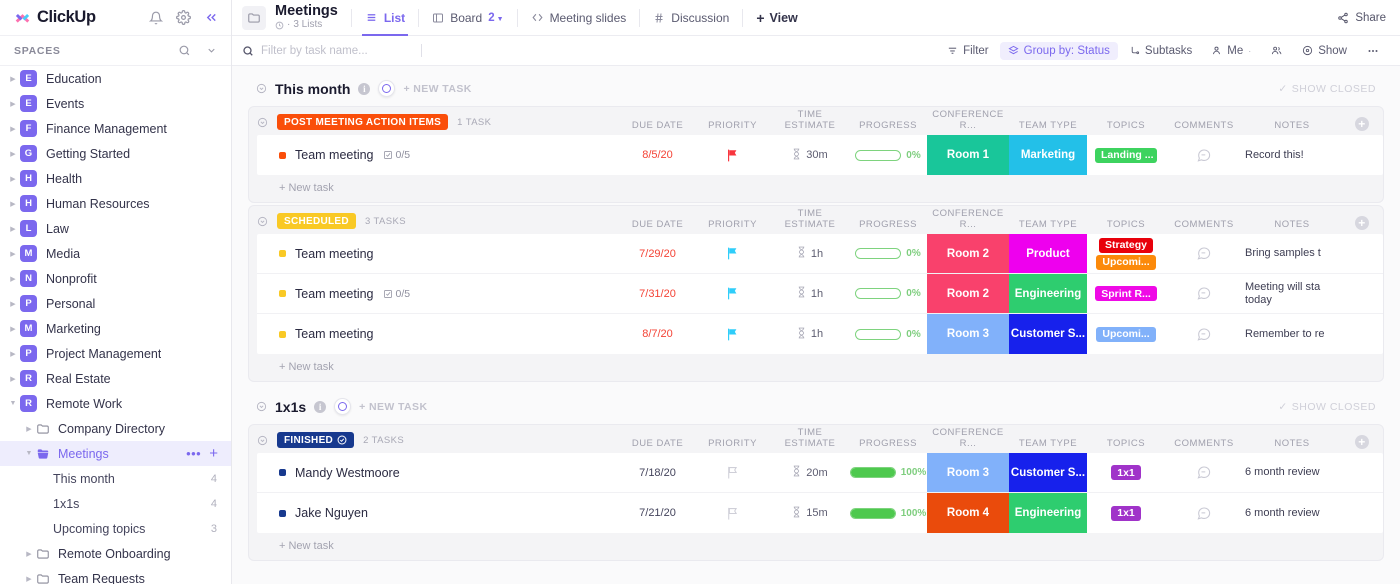 This screenshot has height=584, width=1400. Describe the element at coordinates (810, 472) in the screenshot. I see `time-estimate-cell: 20m` at that location.